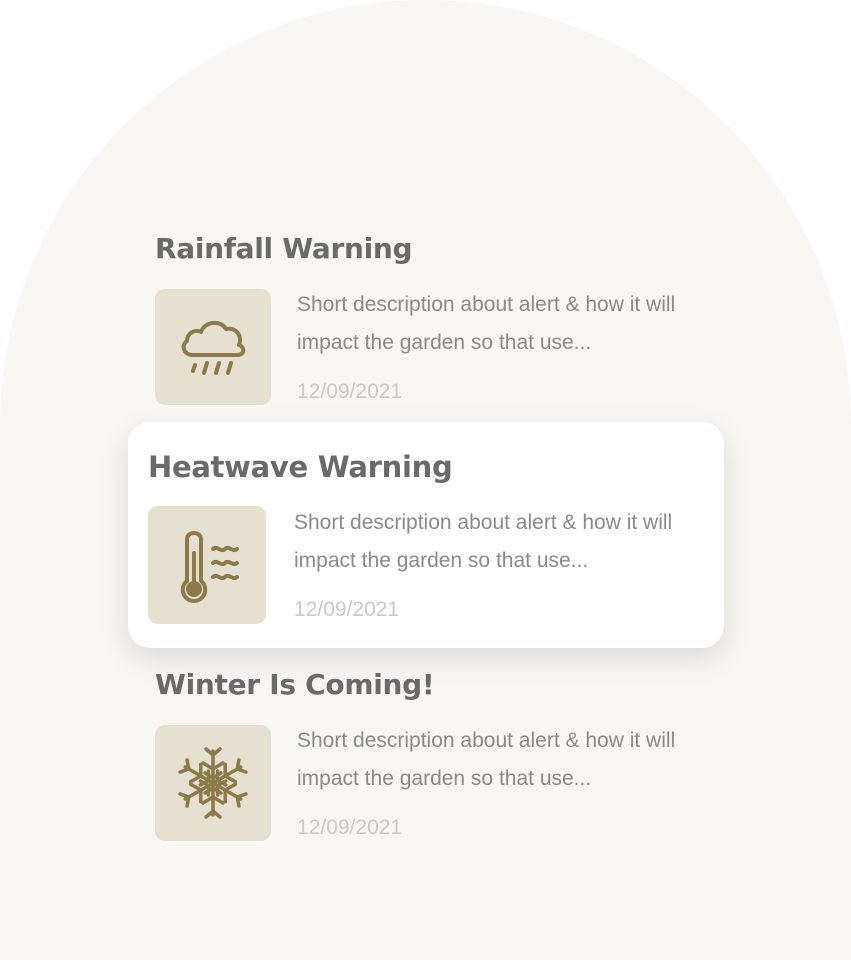 The image size is (851, 960). I want to click on snowflake-icon, so click(213, 783).